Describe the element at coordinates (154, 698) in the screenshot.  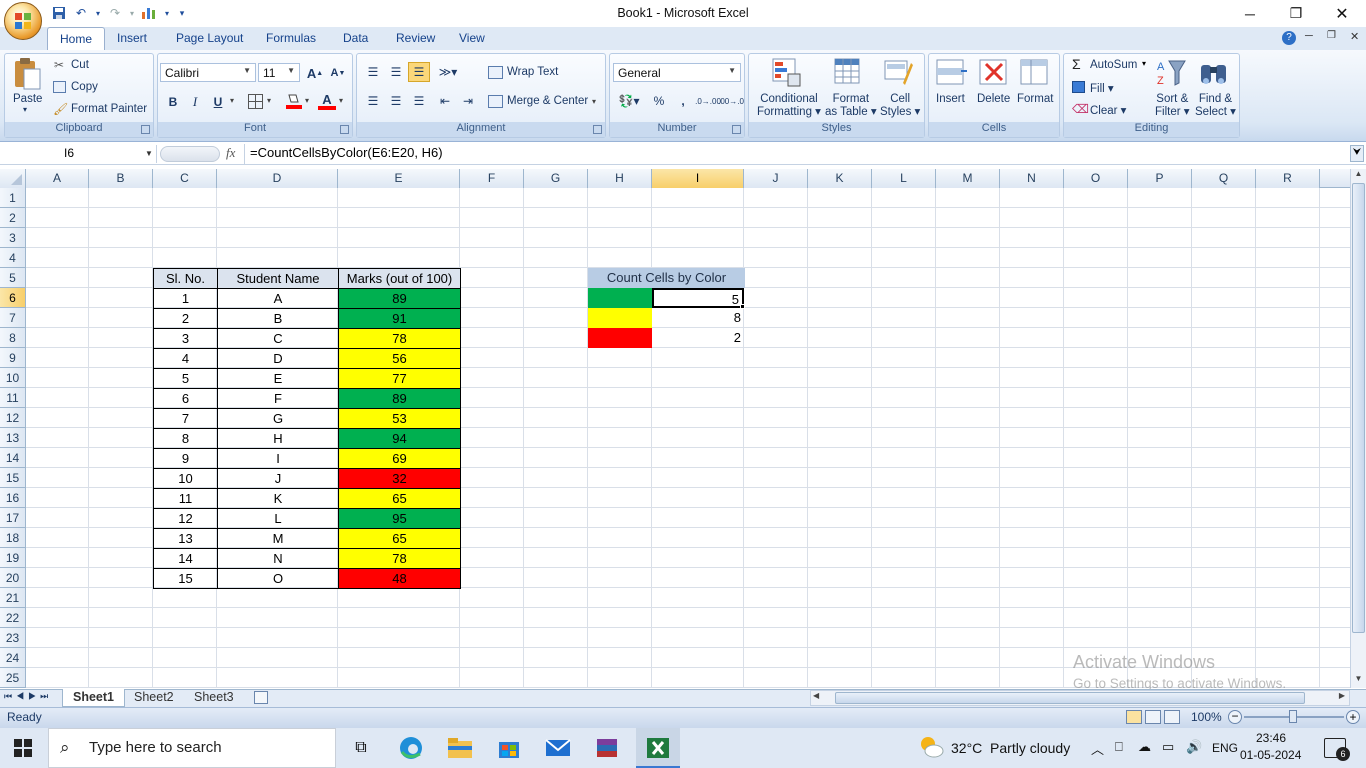
I see `sheet-tab-2: Sheet2` at that location.